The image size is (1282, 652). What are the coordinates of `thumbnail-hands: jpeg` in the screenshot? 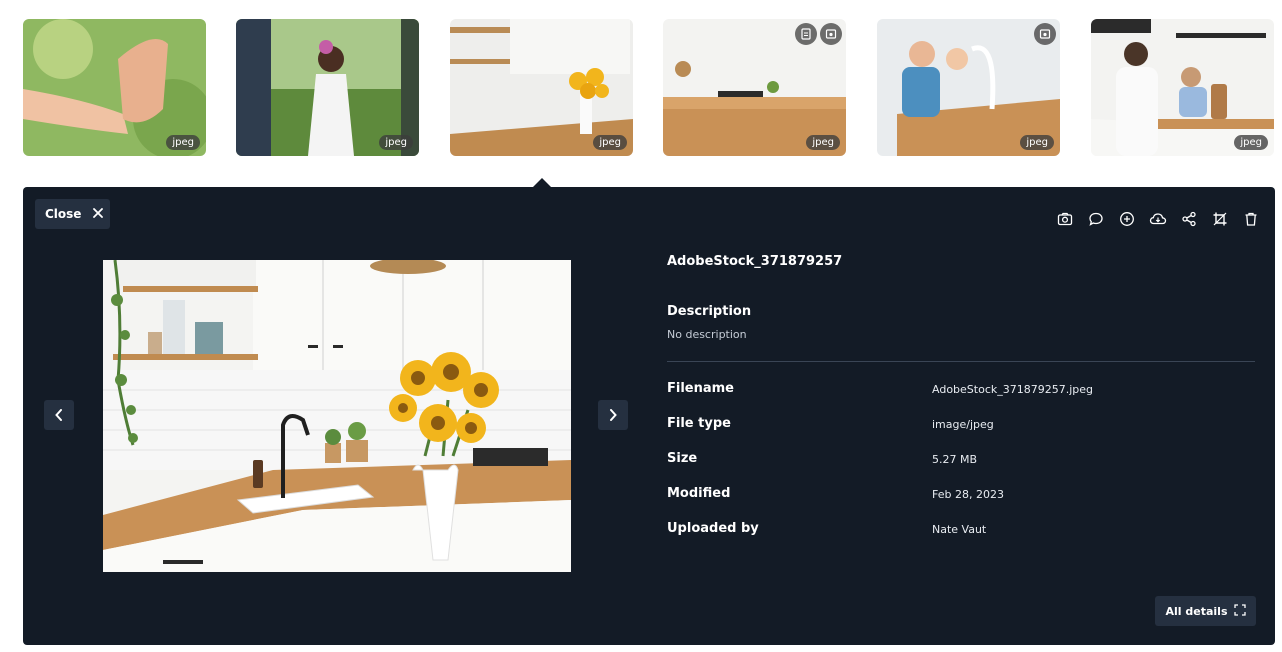 It's located at (114, 87).